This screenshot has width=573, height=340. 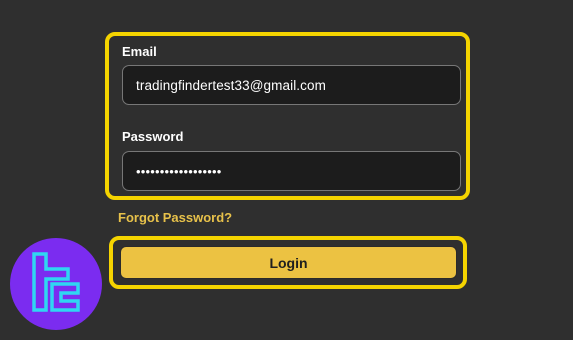 I want to click on password-label: Password, so click(x=153, y=136).